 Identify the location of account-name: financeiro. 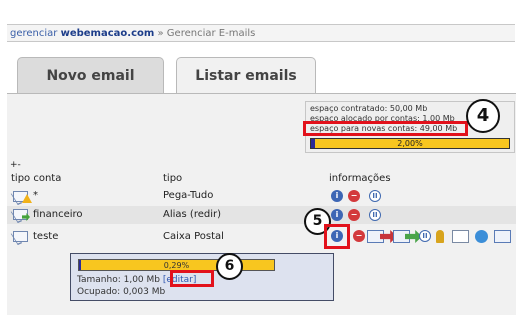
(58, 214).